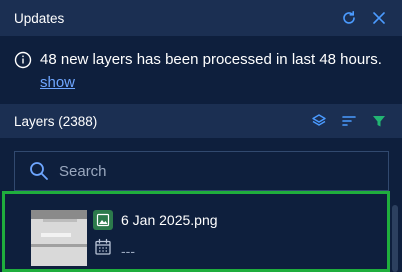 Image resolution: width=402 pixels, height=272 pixels. Describe the element at coordinates (103, 220) in the screenshot. I see `image-icon` at that location.